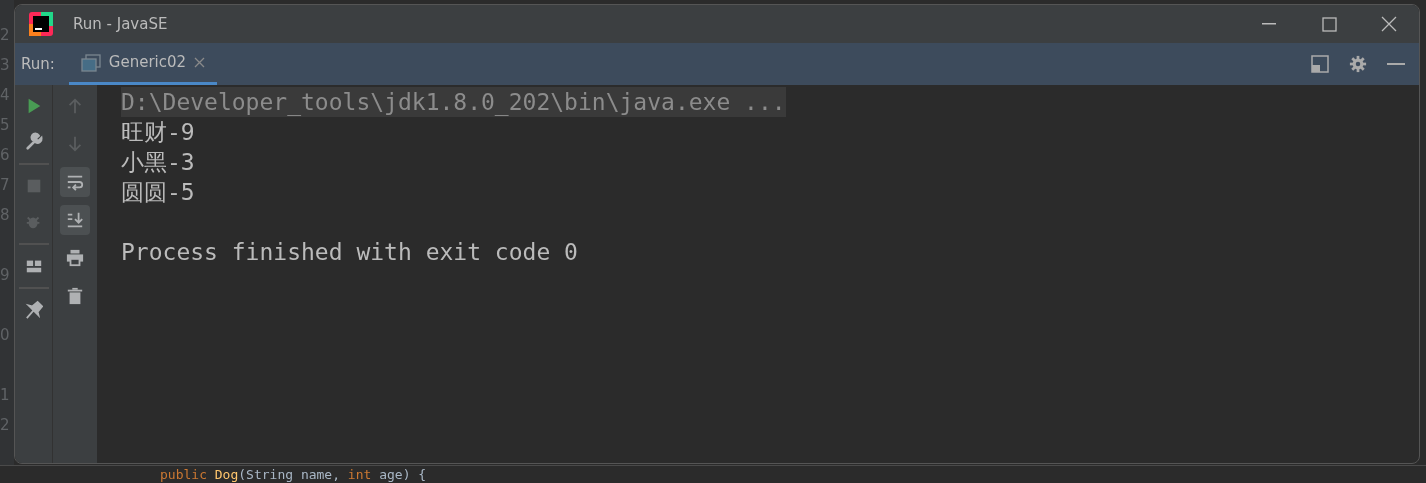 The height and width of the screenshot is (483, 1426). Describe the element at coordinates (1269, 24) in the screenshot. I see `minimize-icon` at that location.